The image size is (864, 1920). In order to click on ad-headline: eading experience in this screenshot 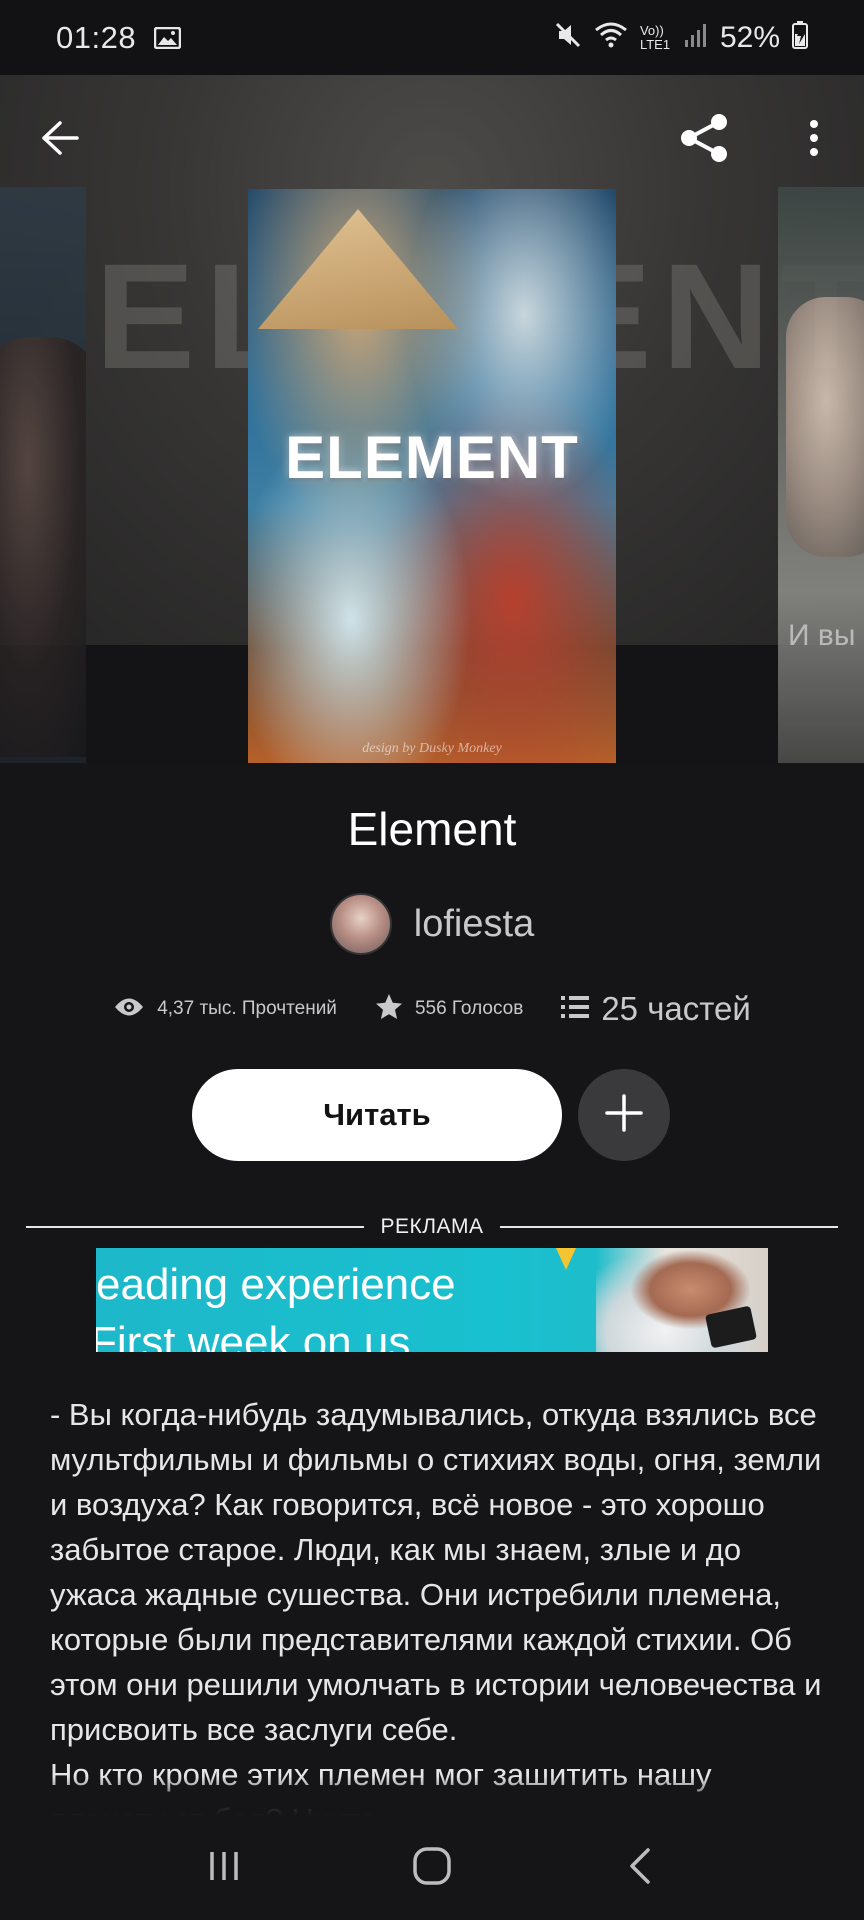, I will do `click(276, 1284)`.